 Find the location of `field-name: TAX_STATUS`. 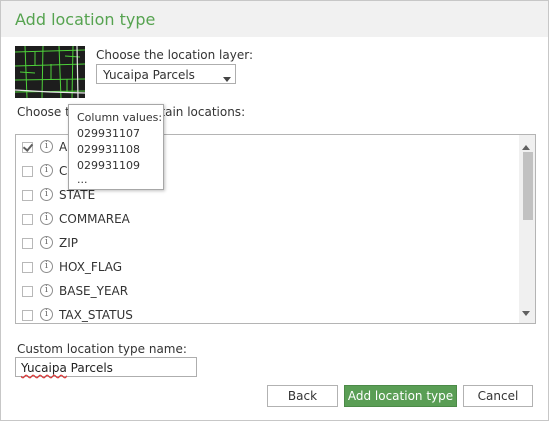

field-name: TAX_STATUS is located at coordinates (96, 315).